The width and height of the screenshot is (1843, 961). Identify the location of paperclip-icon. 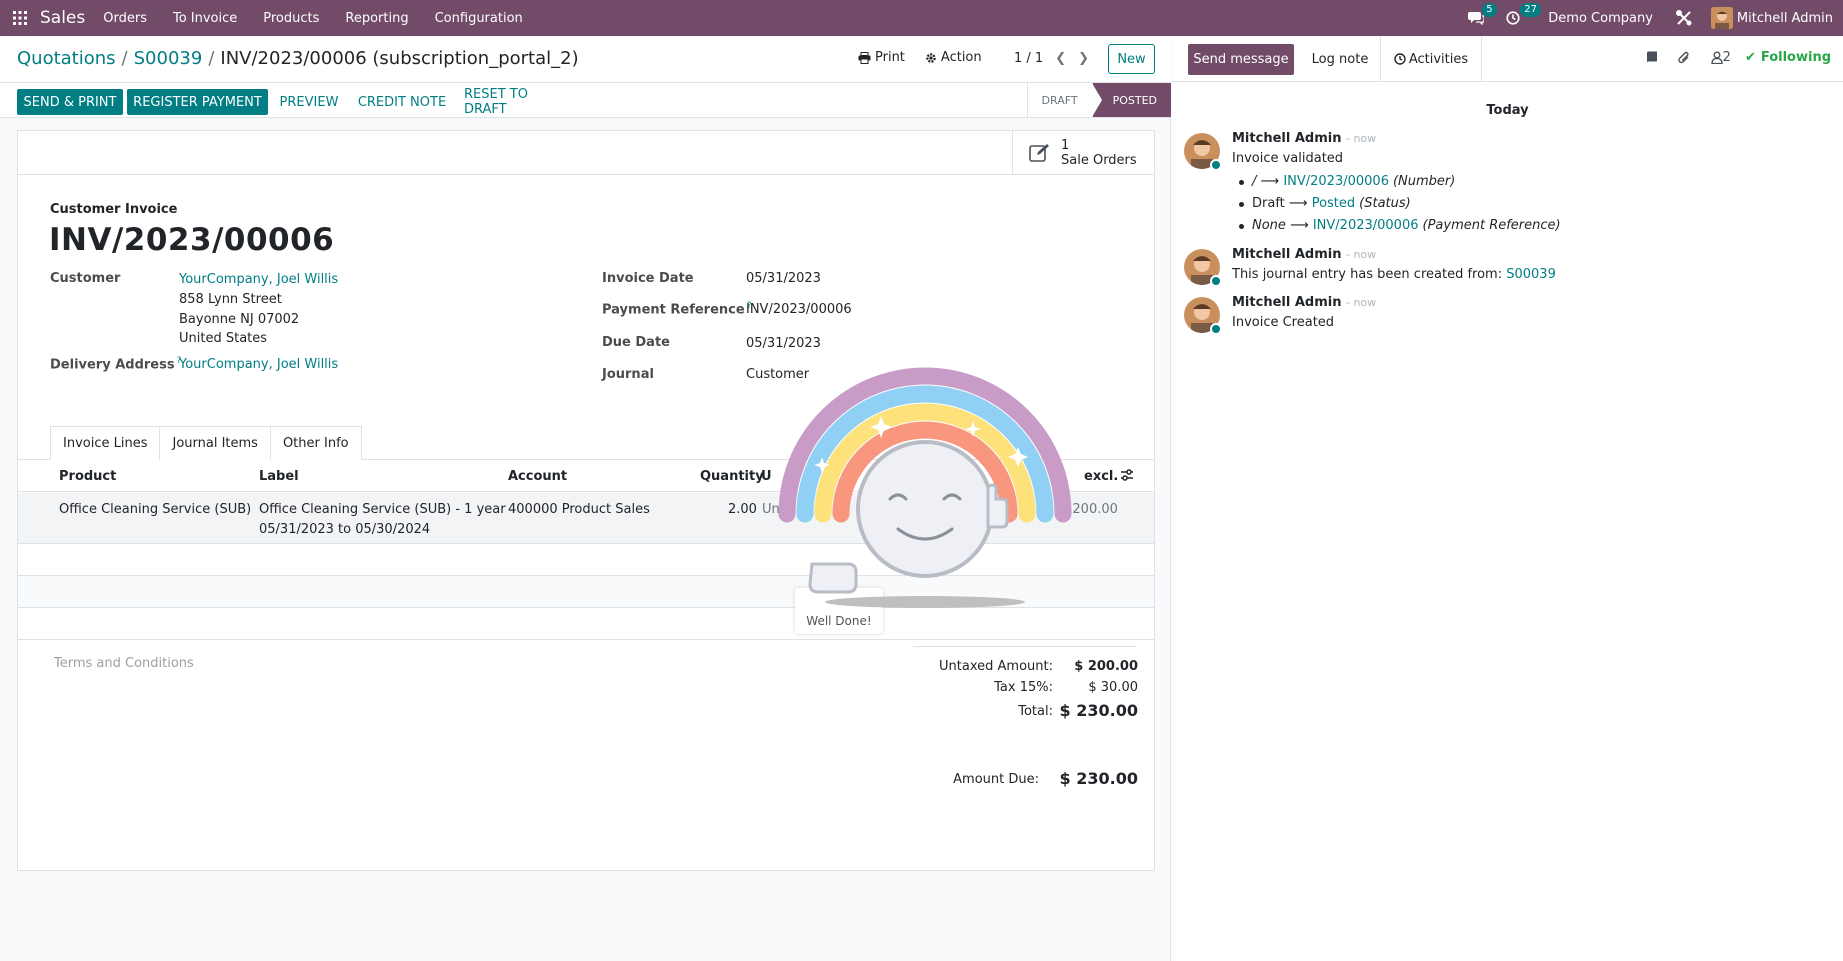
(1684, 58).